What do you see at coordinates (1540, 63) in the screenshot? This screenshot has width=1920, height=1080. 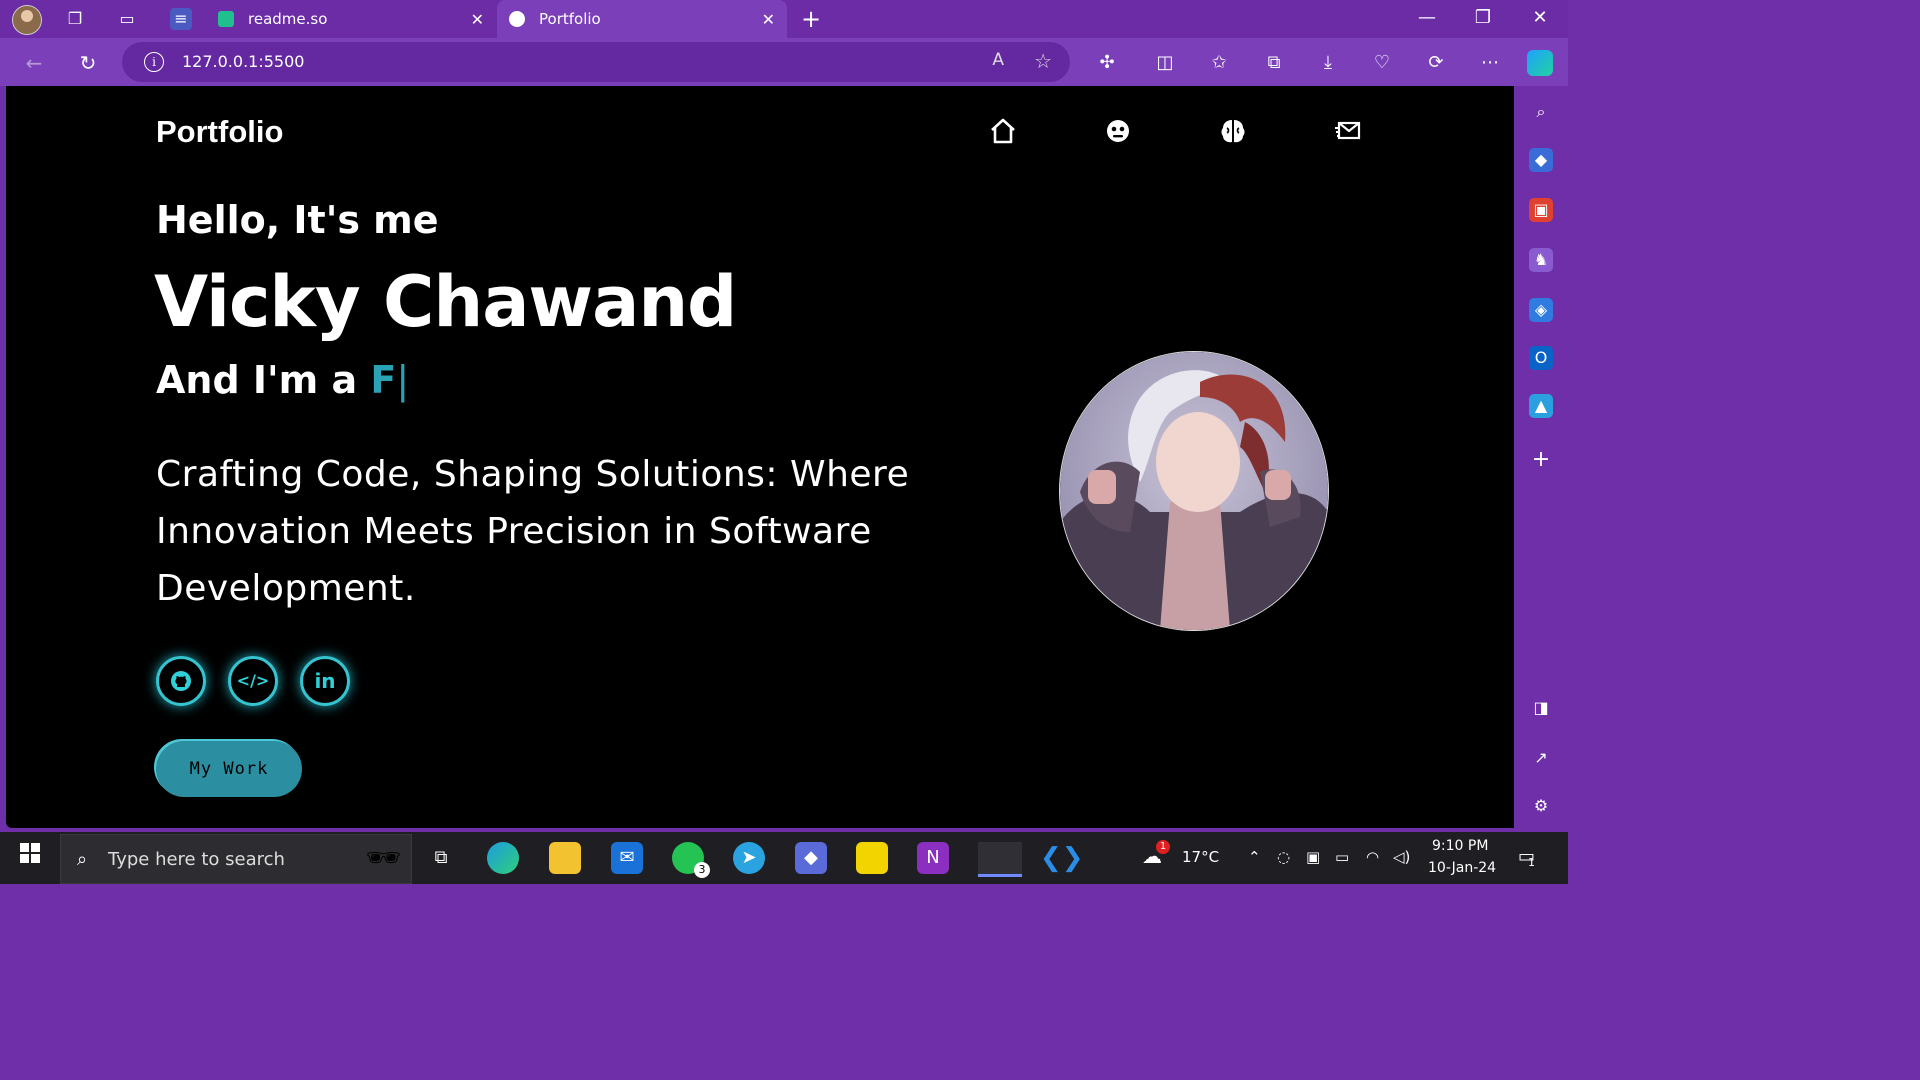 I see `copilot-icon` at bounding box center [1540, 63].